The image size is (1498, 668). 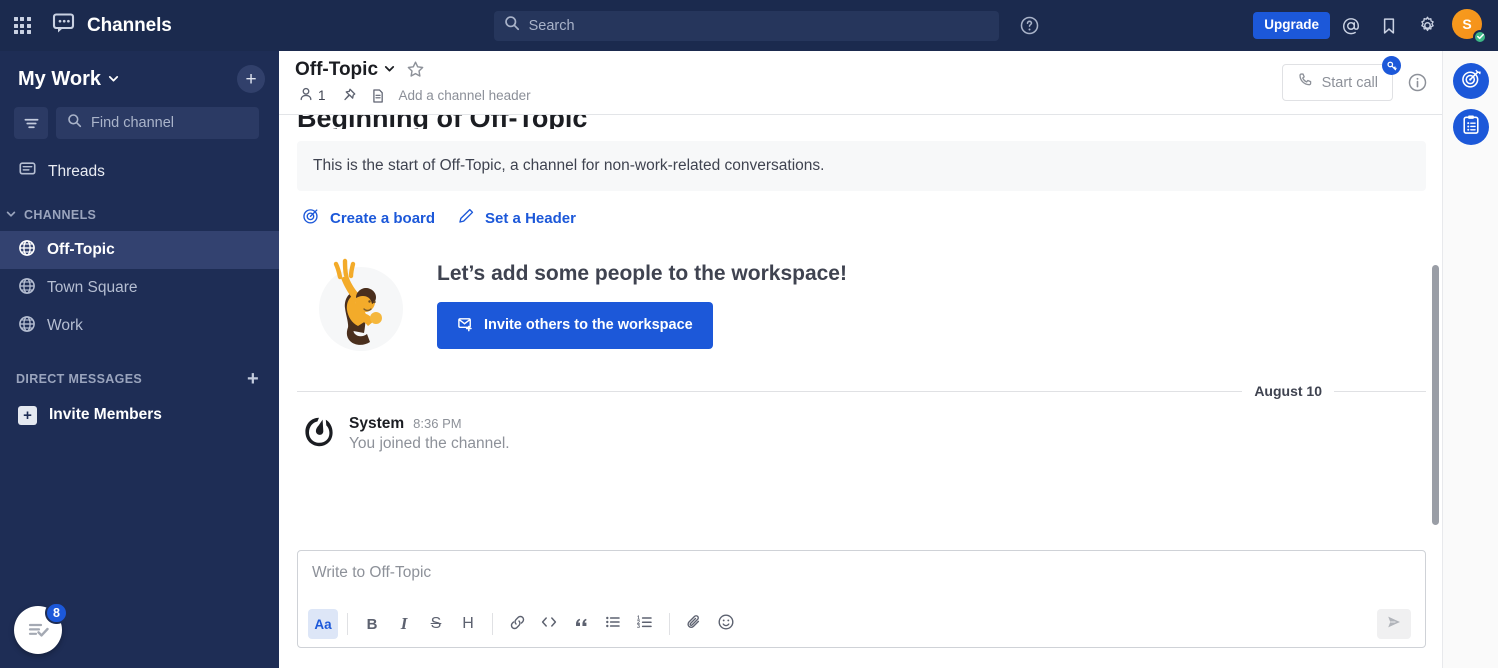 I want to click on team-name-label: My Work, so click(x=59, y=78).